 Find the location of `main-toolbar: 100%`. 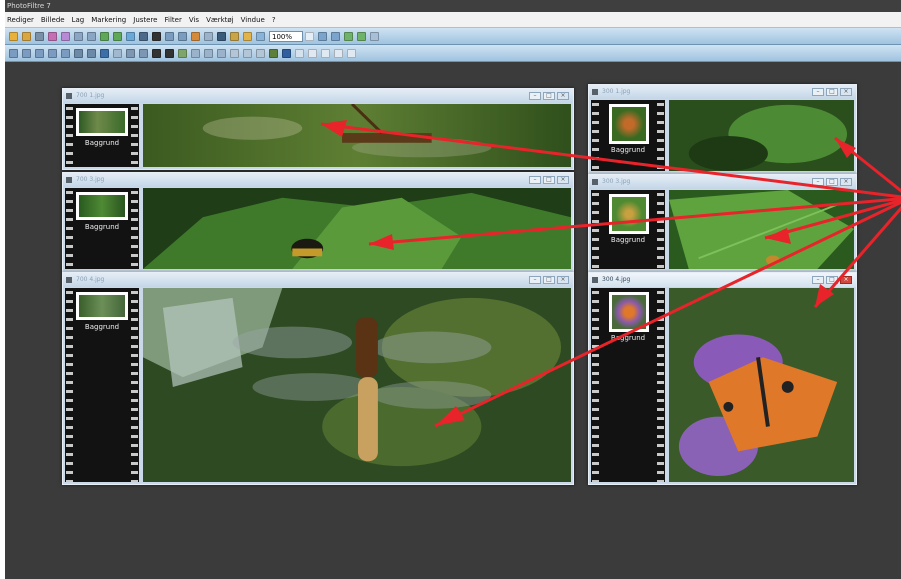

main-toolbar: 100% is located at coordinates (453, 36).